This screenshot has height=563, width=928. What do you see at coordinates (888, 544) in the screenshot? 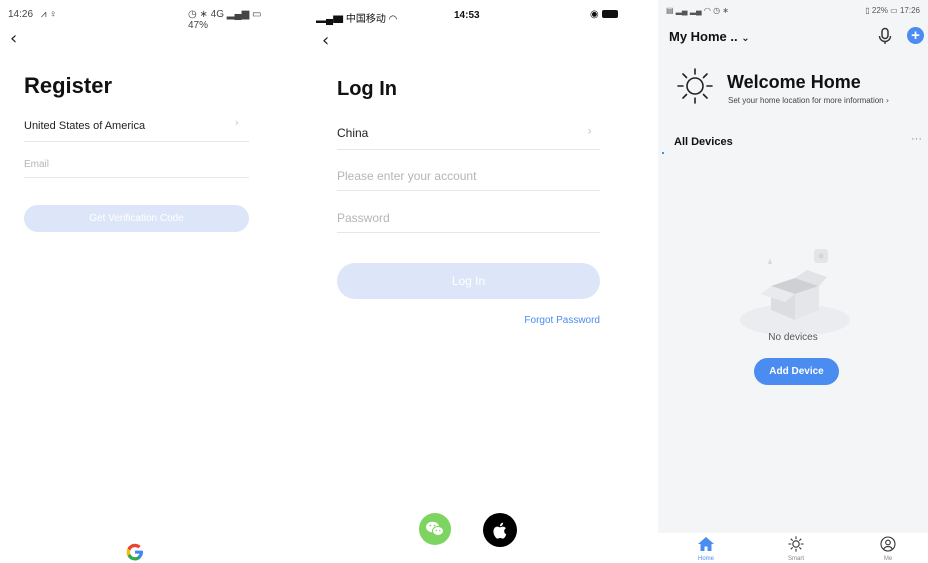
I see `user-icon` at bounding box center [888, 544].